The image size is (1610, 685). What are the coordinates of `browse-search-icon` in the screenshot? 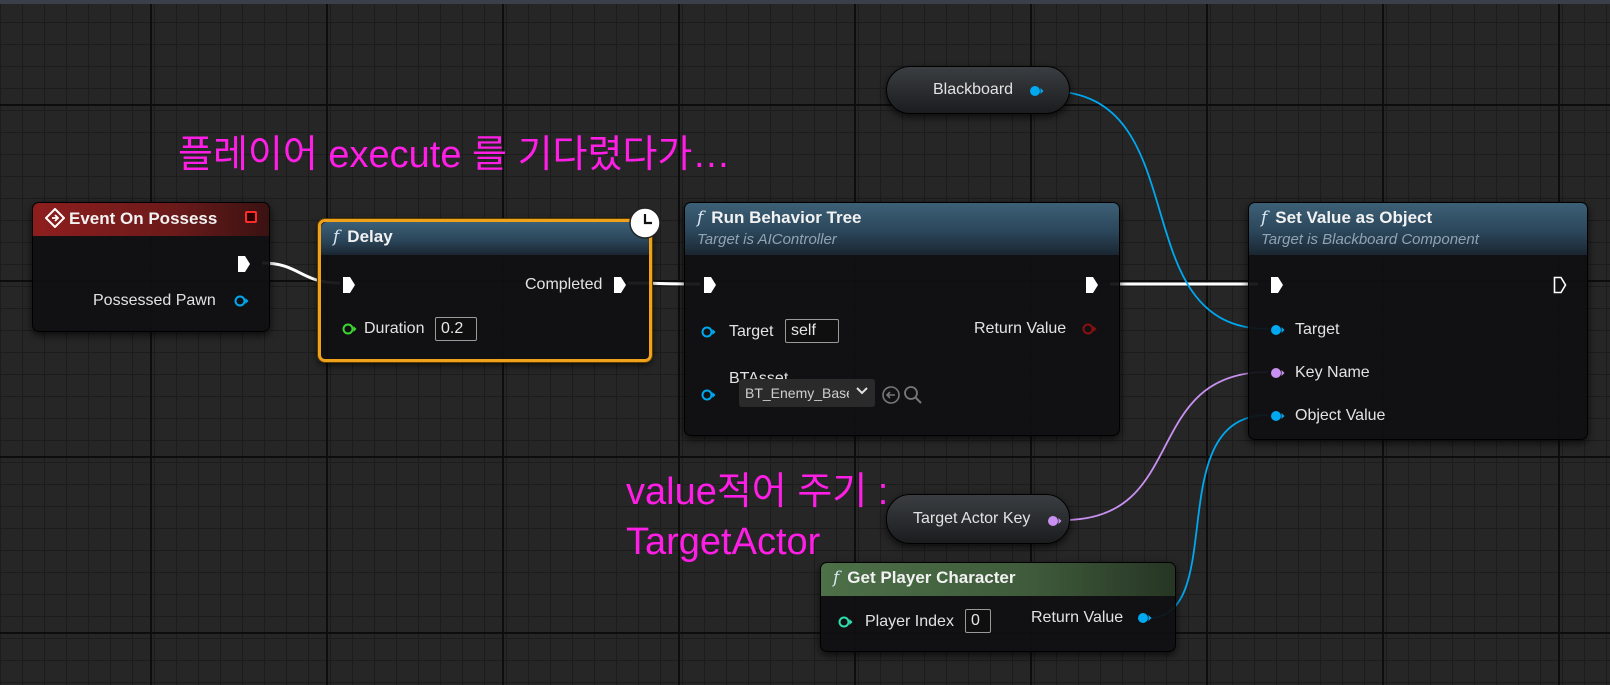 It's located at (913, 395).